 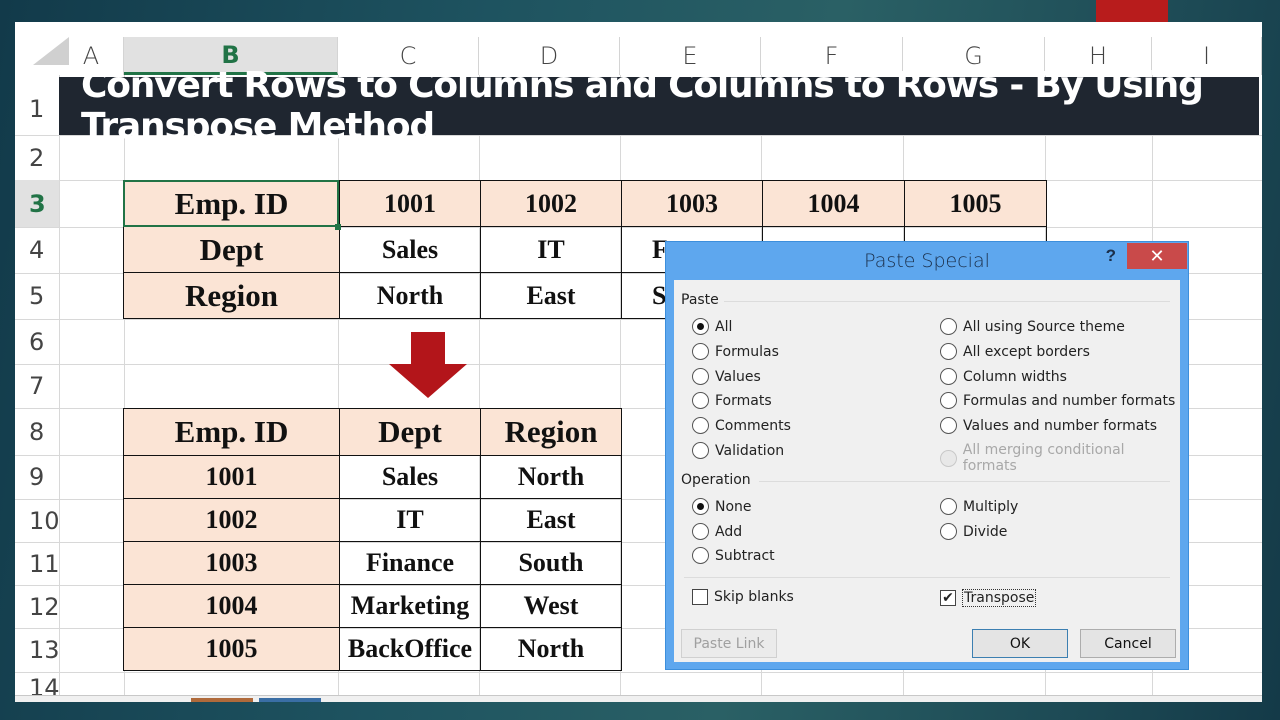 I want to click on radio-column-widths: Column widths, so click(x=1003, y=376).